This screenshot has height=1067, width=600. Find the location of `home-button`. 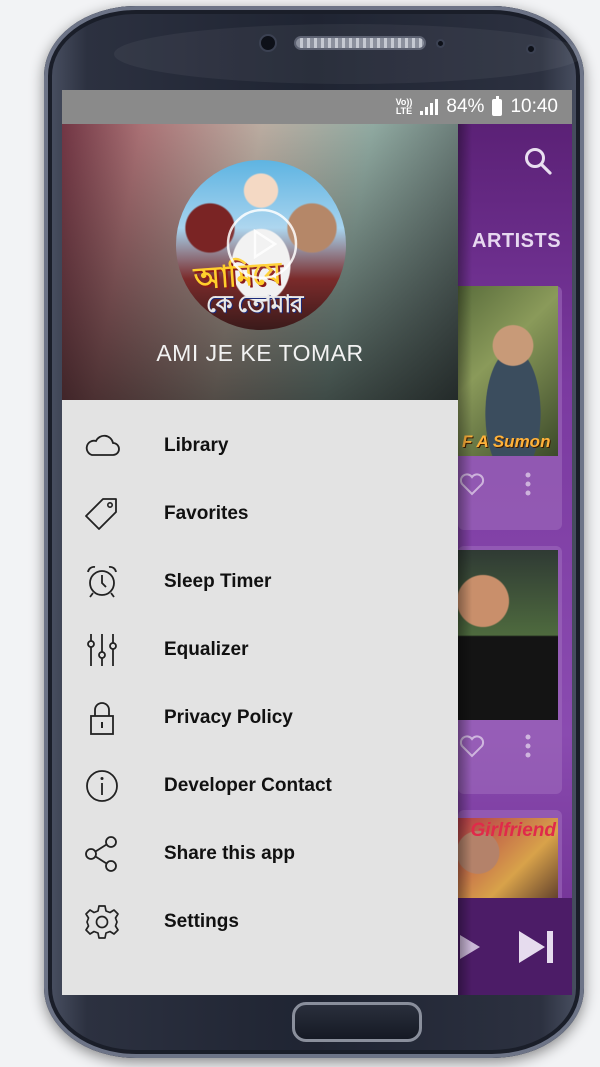

home-button is located at coordinates (357, 1022).